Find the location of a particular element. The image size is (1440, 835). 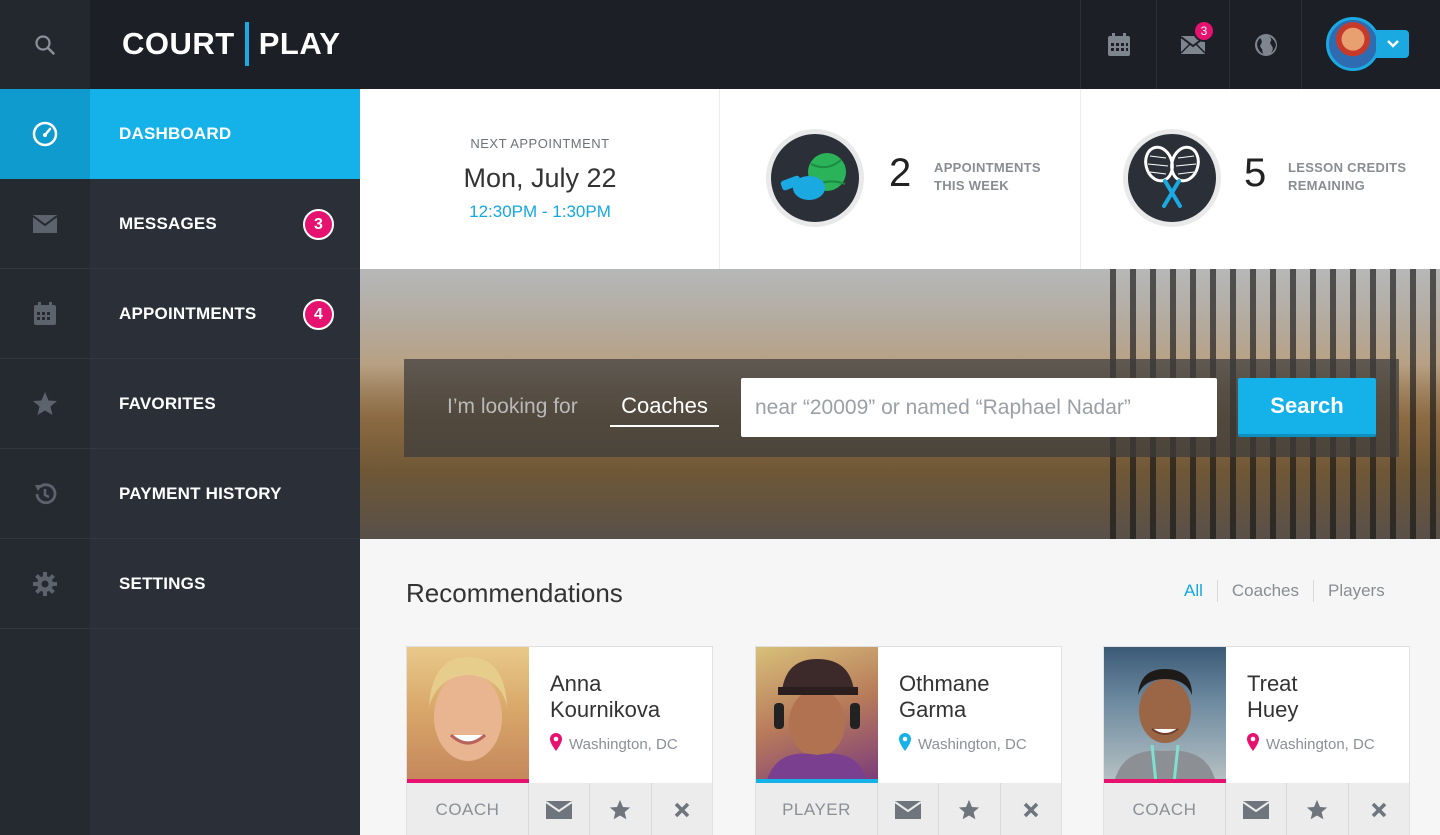

search-button: Search is located at coordinates (1307, 407).